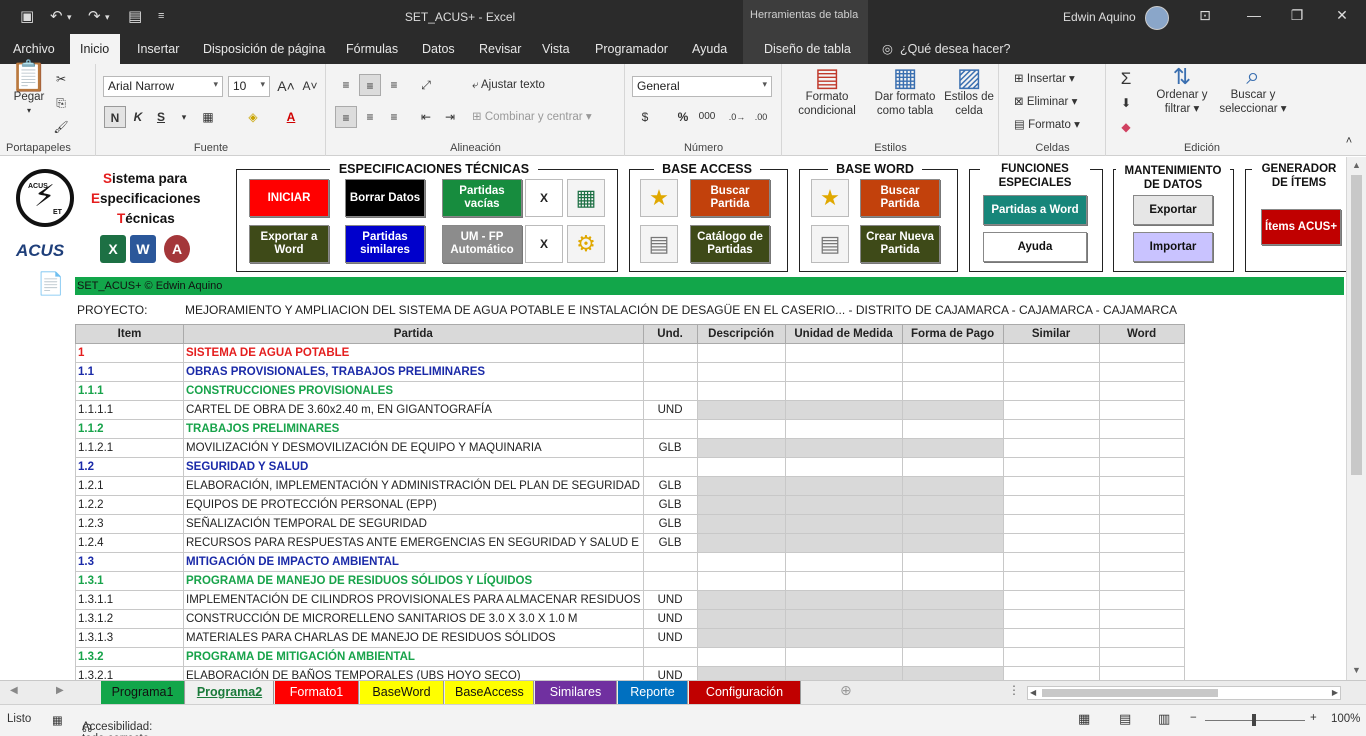  I want to click on italic-button: K, so click(138, 117).